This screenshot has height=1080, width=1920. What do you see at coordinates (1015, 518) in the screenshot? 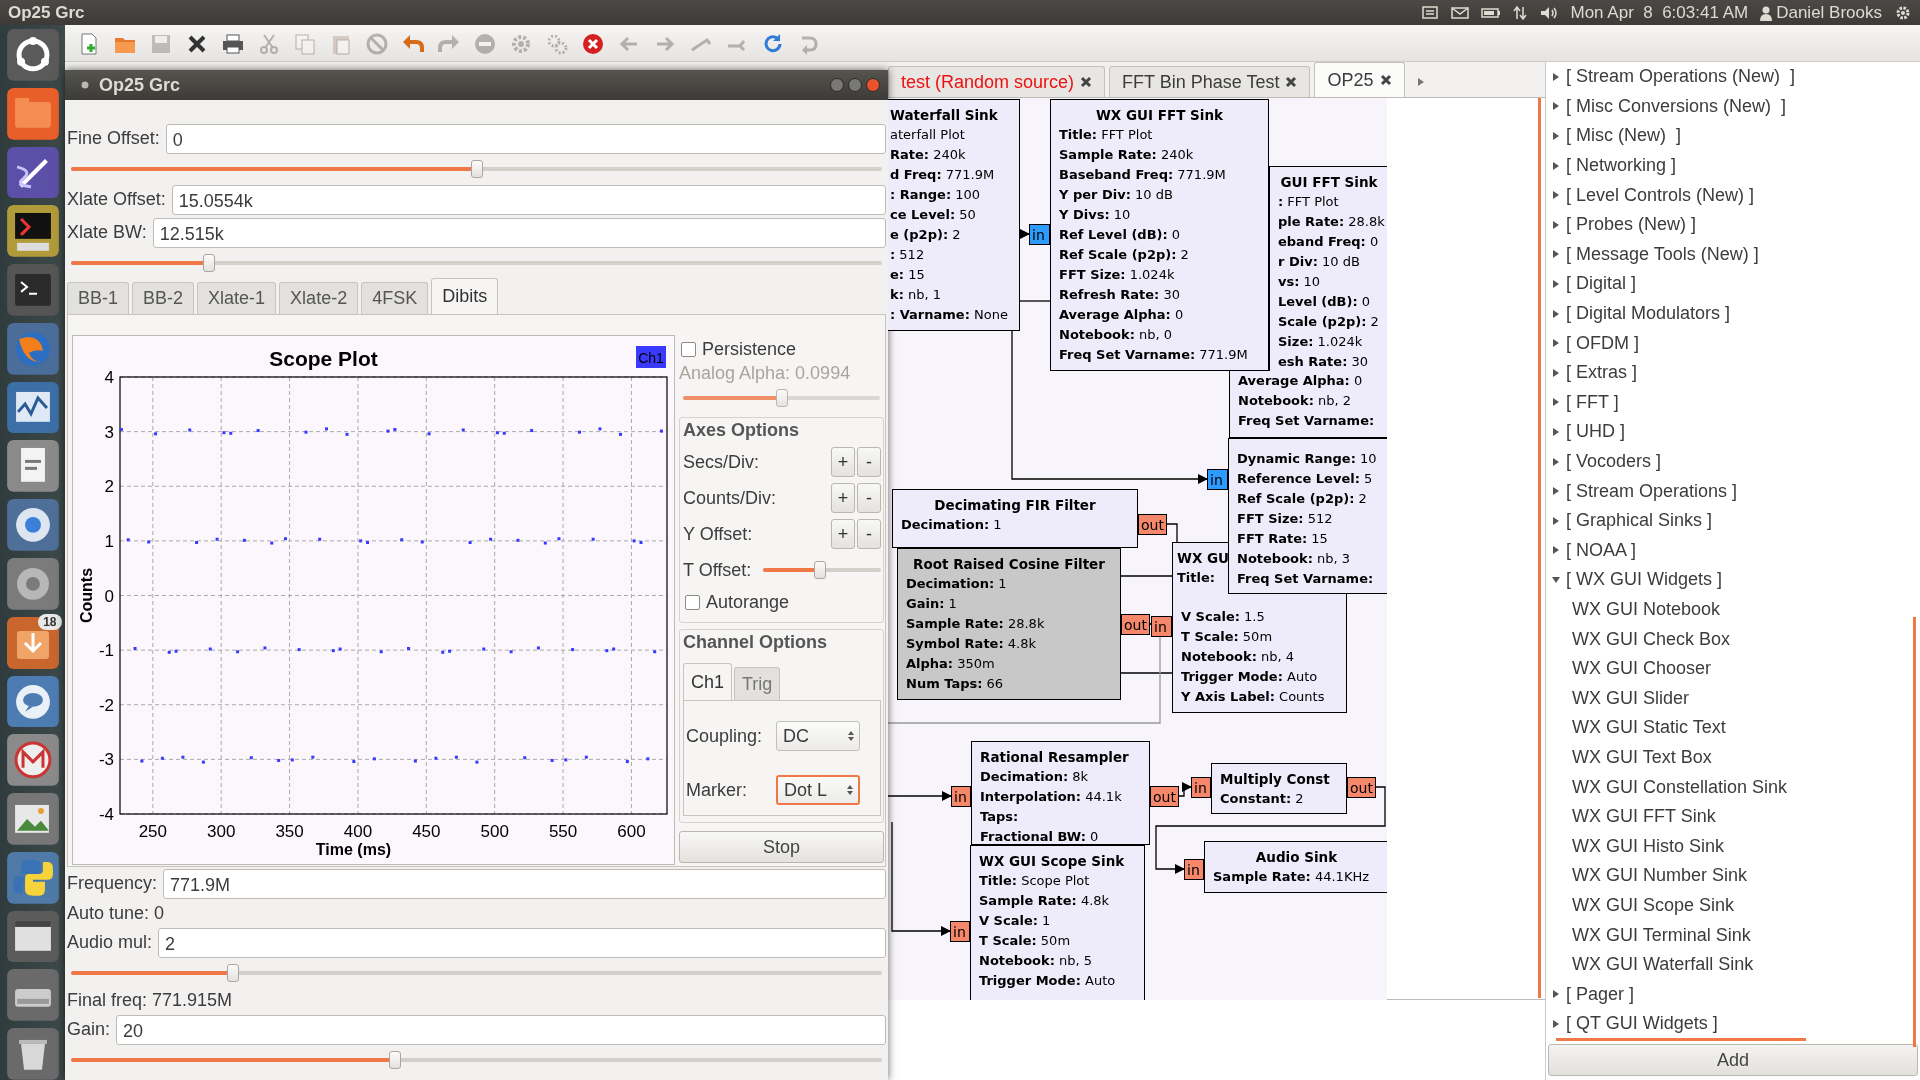
I see `flowgraph-block: Decimating FIR Filter Decimation: 1` at bounding box center [1015, 518].